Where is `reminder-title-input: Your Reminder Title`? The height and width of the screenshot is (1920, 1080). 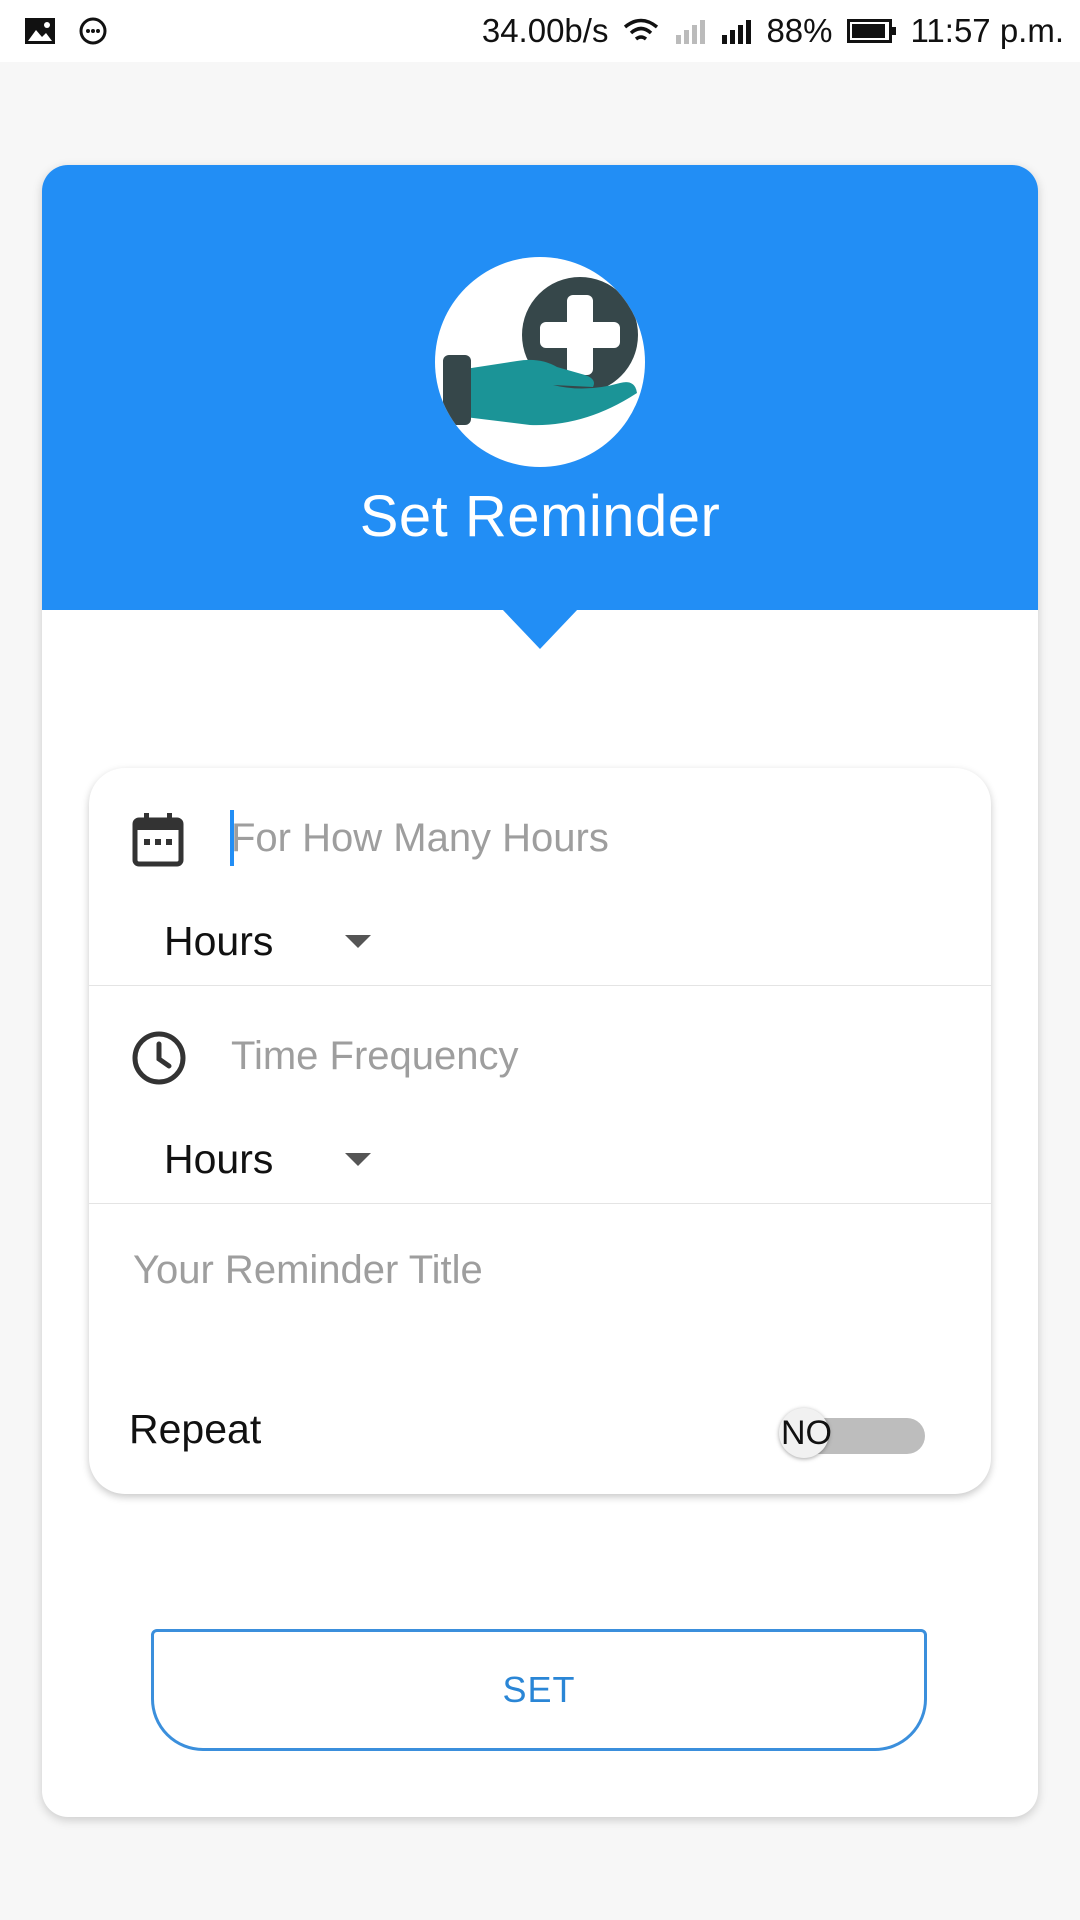
reminder-title-input: Your Reminder Title is located at coordinates (308, 1270).